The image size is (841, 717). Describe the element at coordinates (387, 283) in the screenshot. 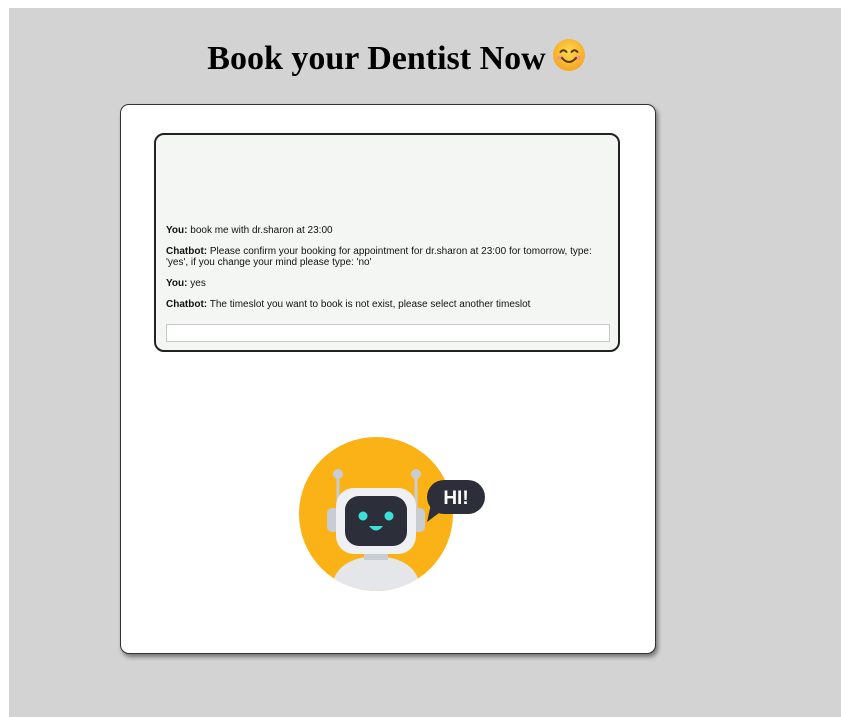

I see `chat-message: You: yes` at that location.